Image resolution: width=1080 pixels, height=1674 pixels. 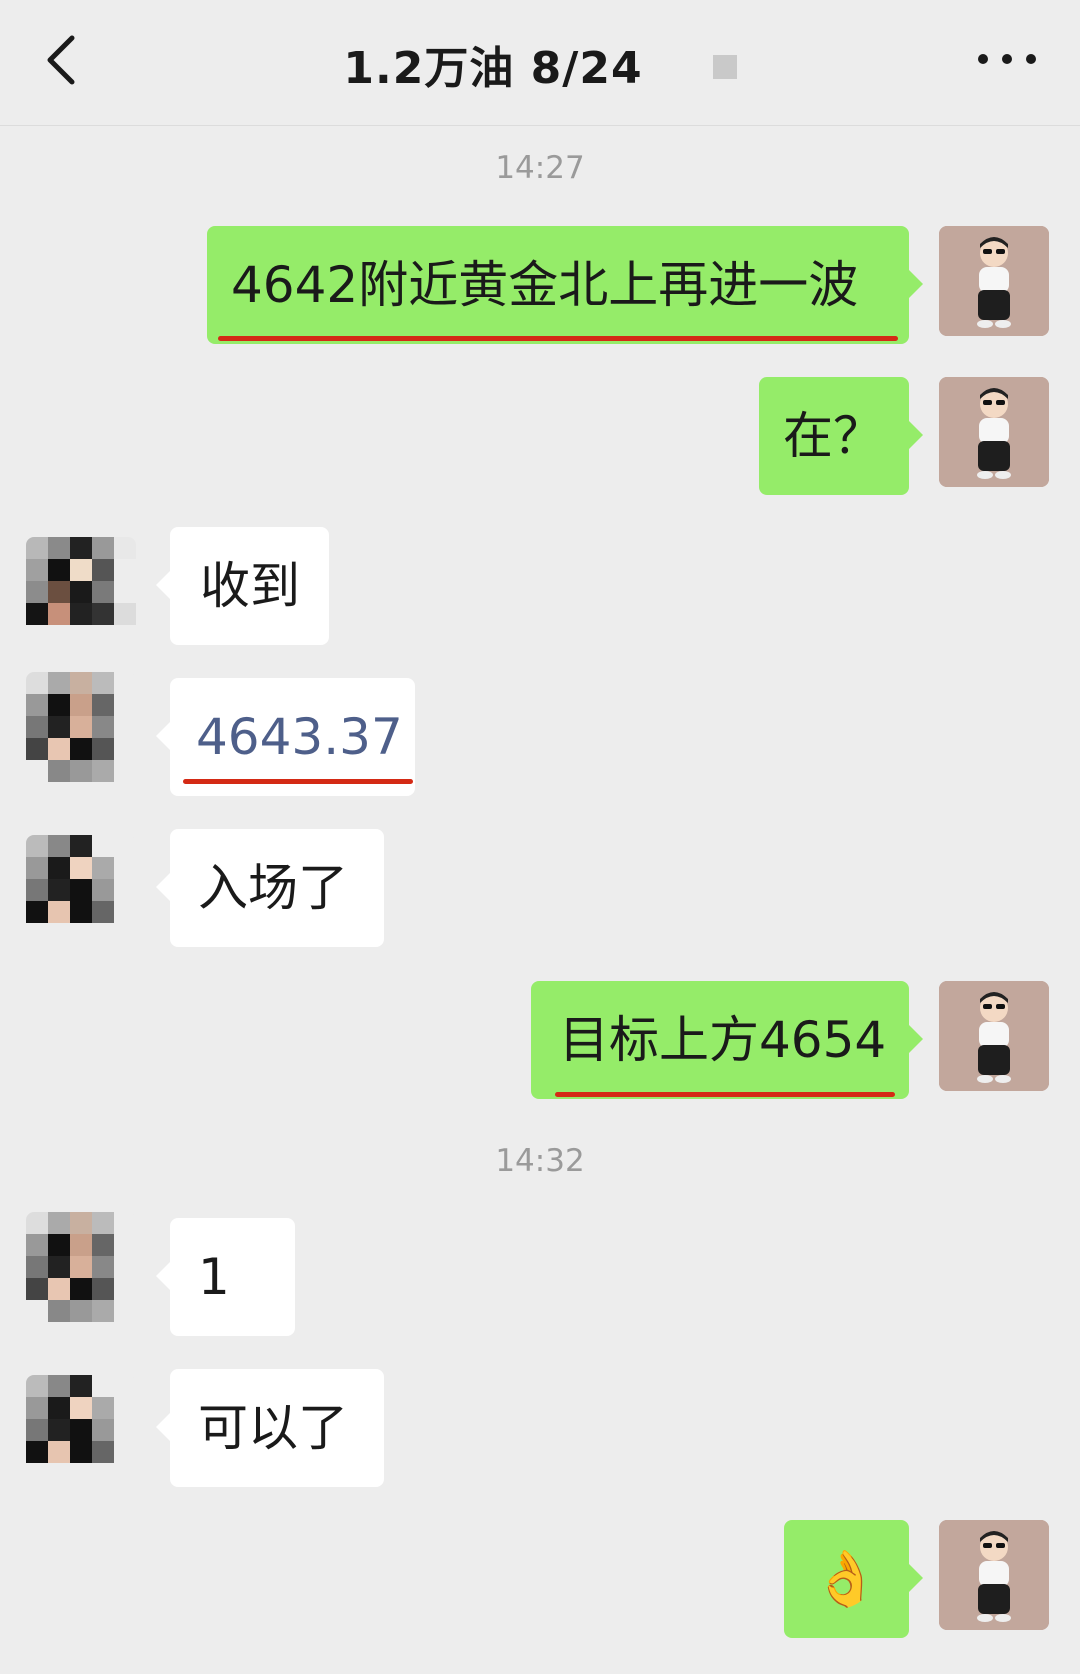 I want to click on message-bubble-received: 可以了, so click(x=270, y=1428).